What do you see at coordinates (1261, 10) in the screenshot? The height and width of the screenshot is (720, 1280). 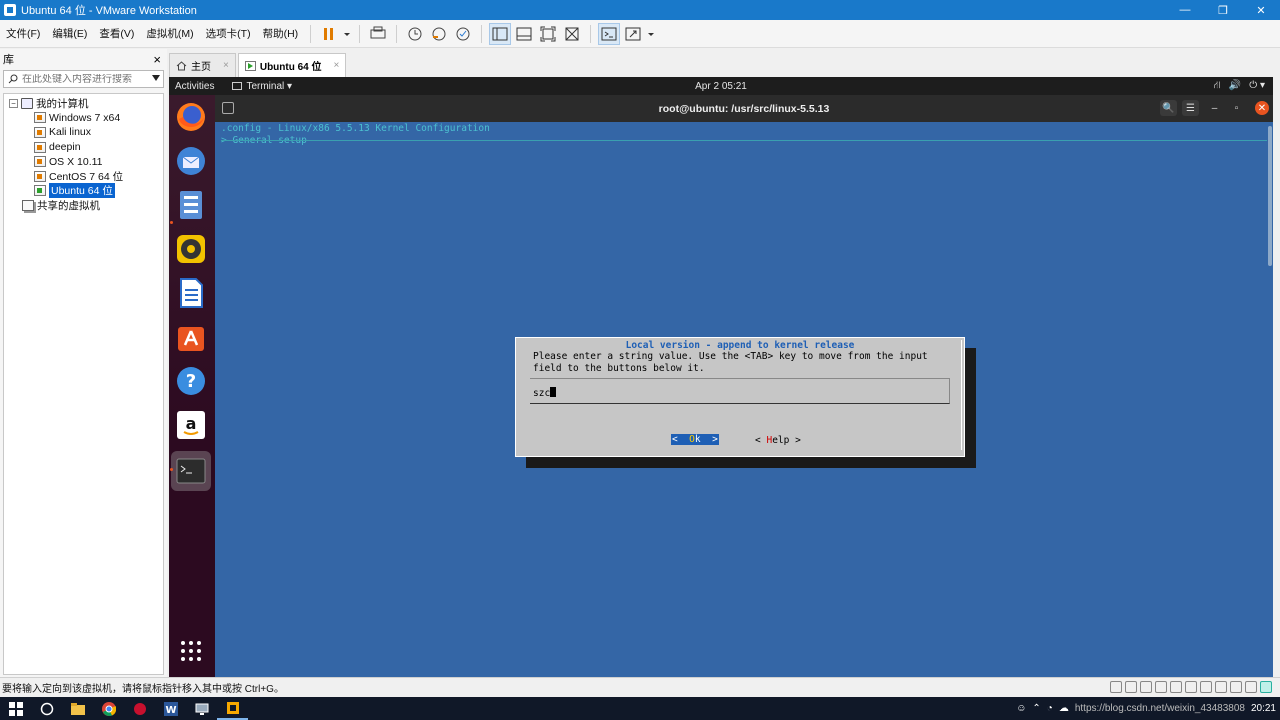 I see `close-button: ✕` at bounding box center [1261, 10].